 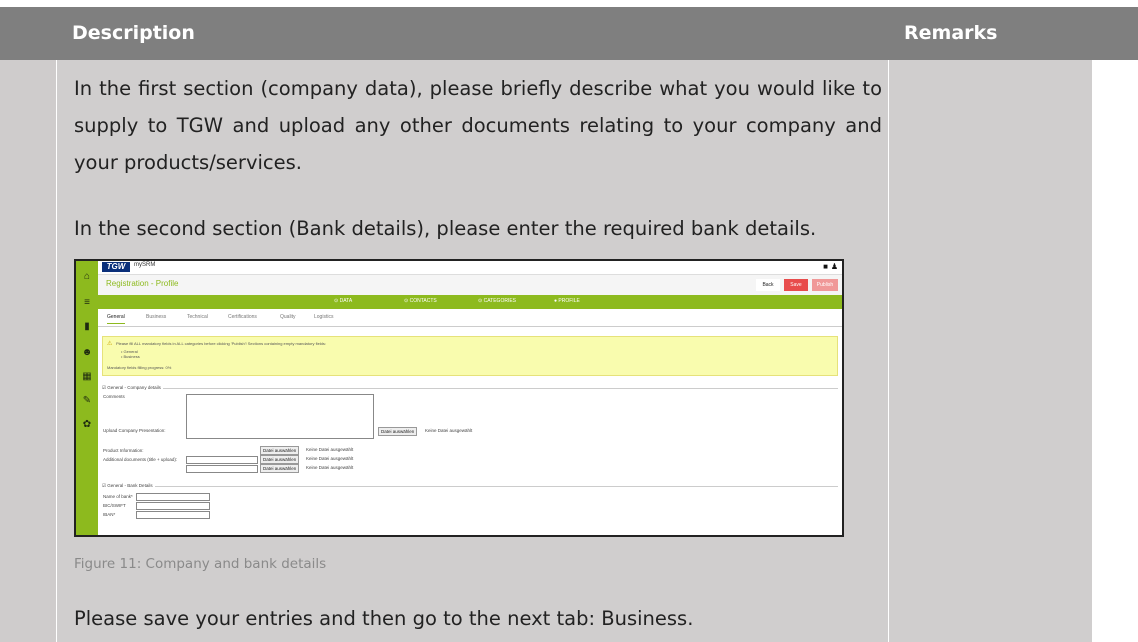 I want to click on bank-details-fieldset: ☑ General - Bank Details, so click(x=470, y=486).